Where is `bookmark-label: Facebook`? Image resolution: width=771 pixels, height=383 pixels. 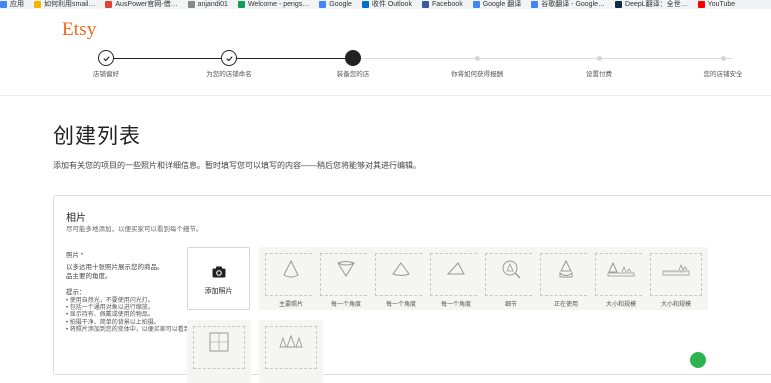 bookmark-label: Facebook is located at coordinates (447, 4).